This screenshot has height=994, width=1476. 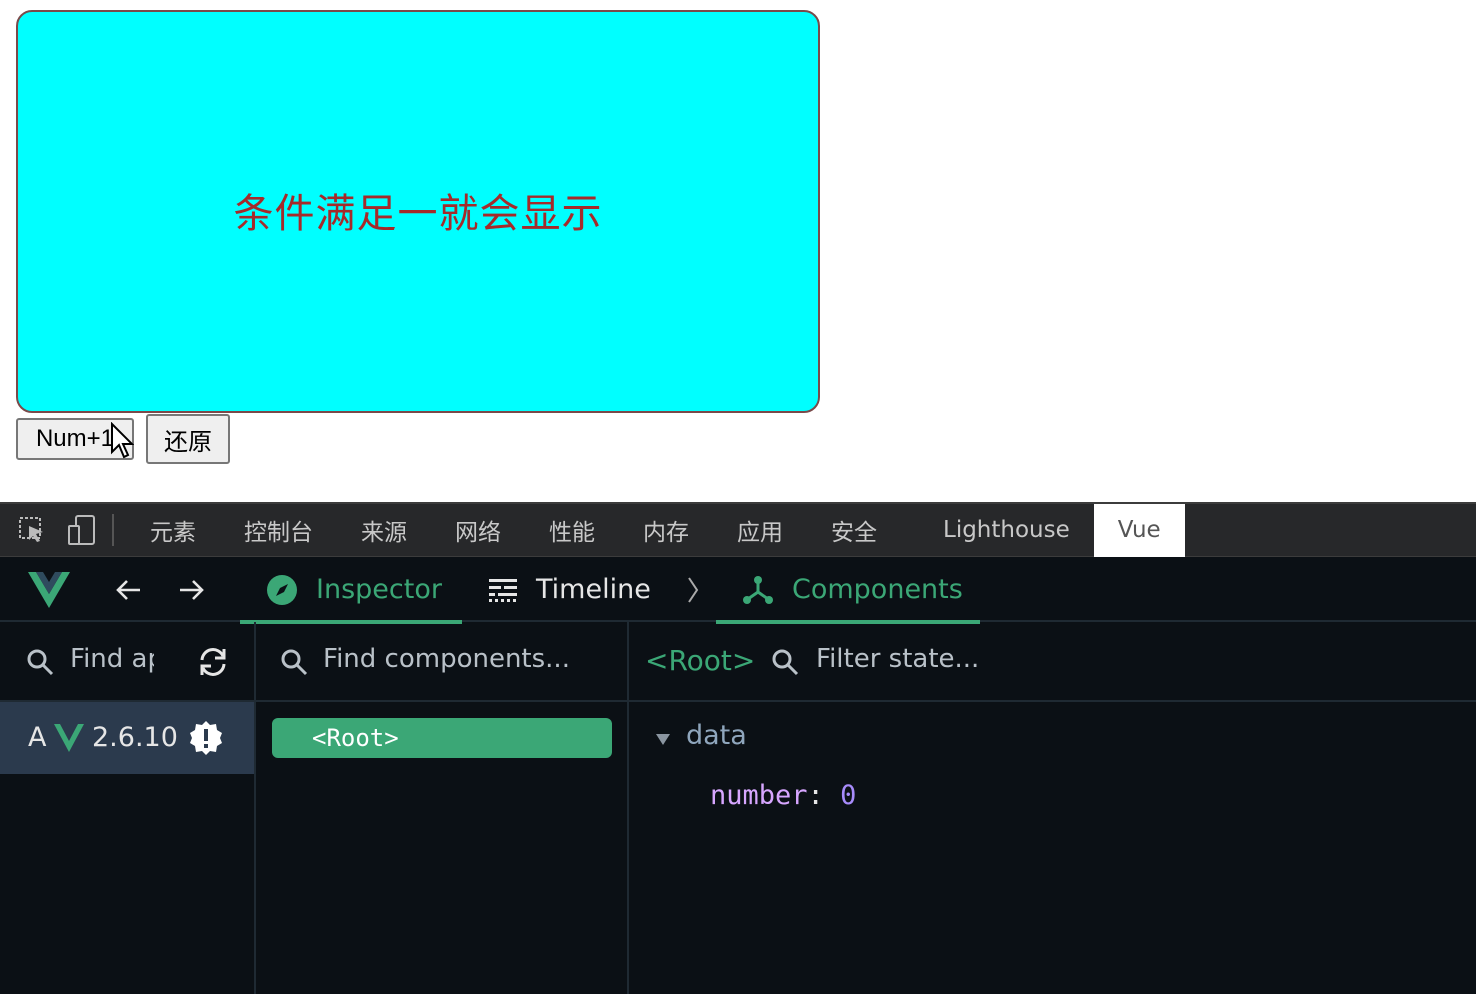 What do you see at coordinates (758, 589) in the screenshot?
I see `components-tree-icon` at bounding box center [758, 589].